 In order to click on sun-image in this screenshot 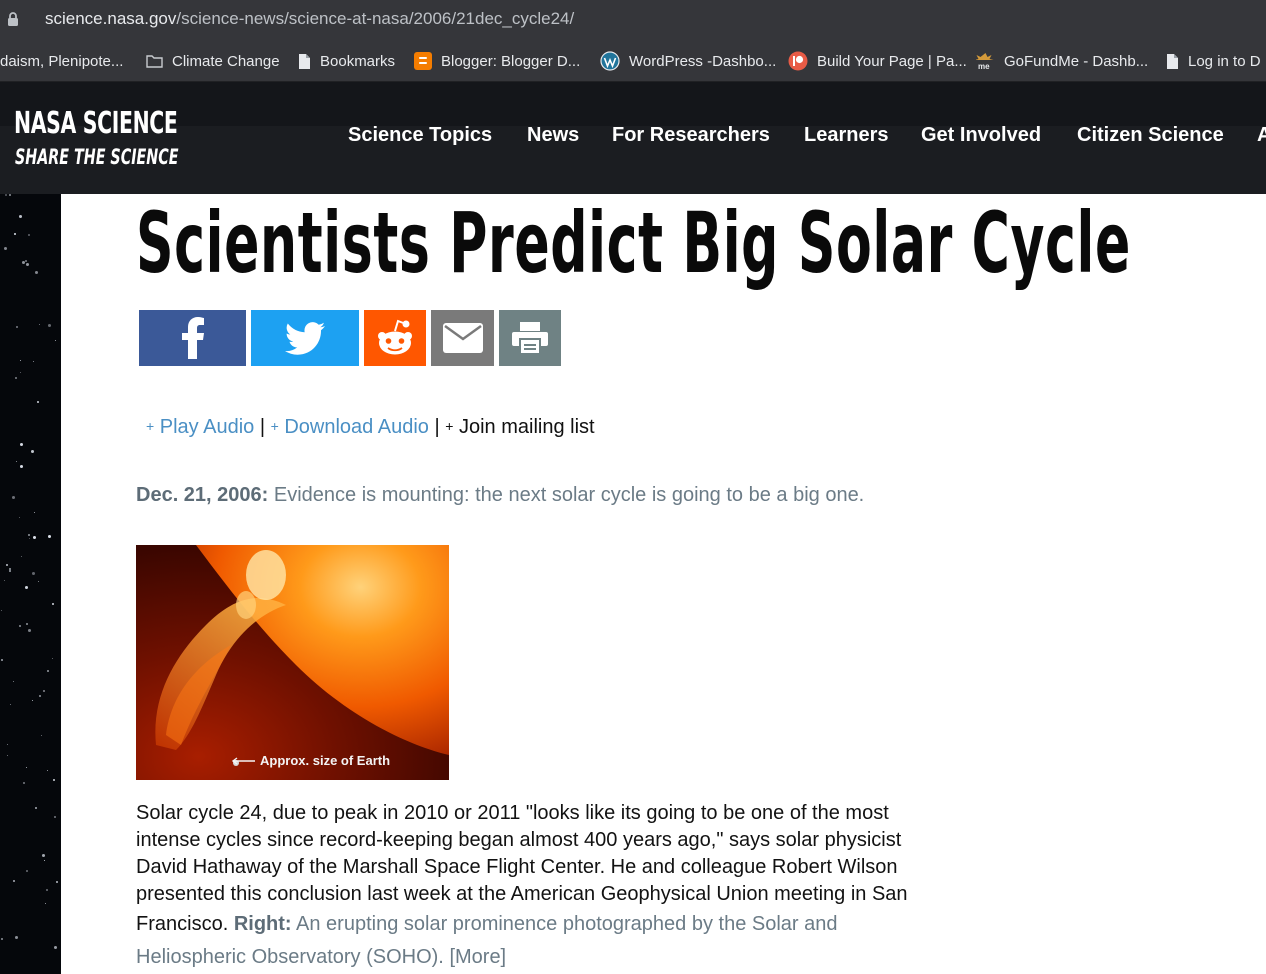, I will do `click(292, 662)`.